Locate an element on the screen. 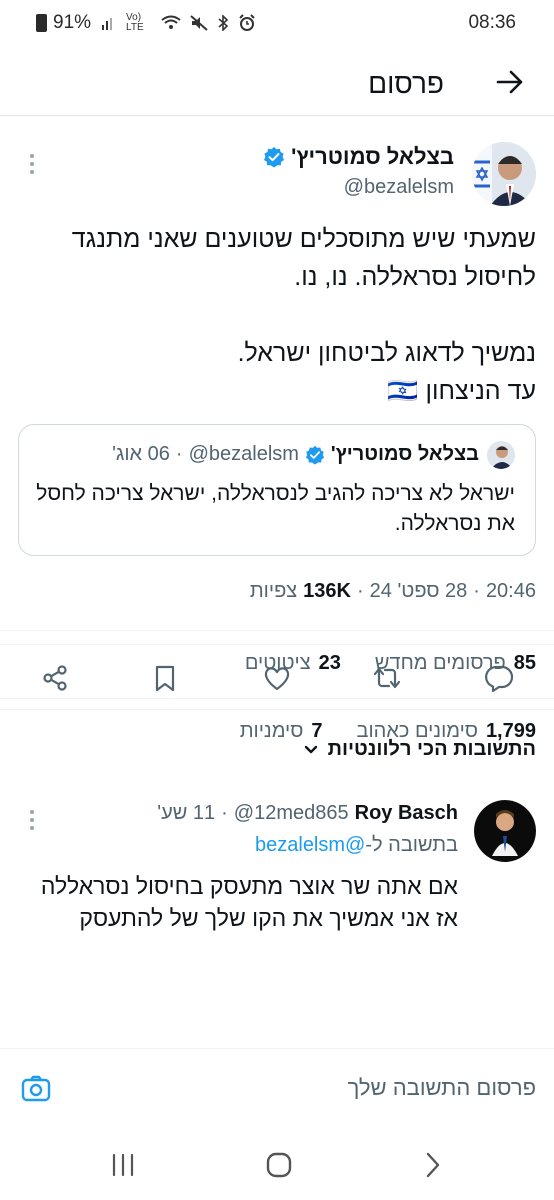 The height and width of the screenshot is (1200, 554). alarm-icon is located at coordinates (247, 22).